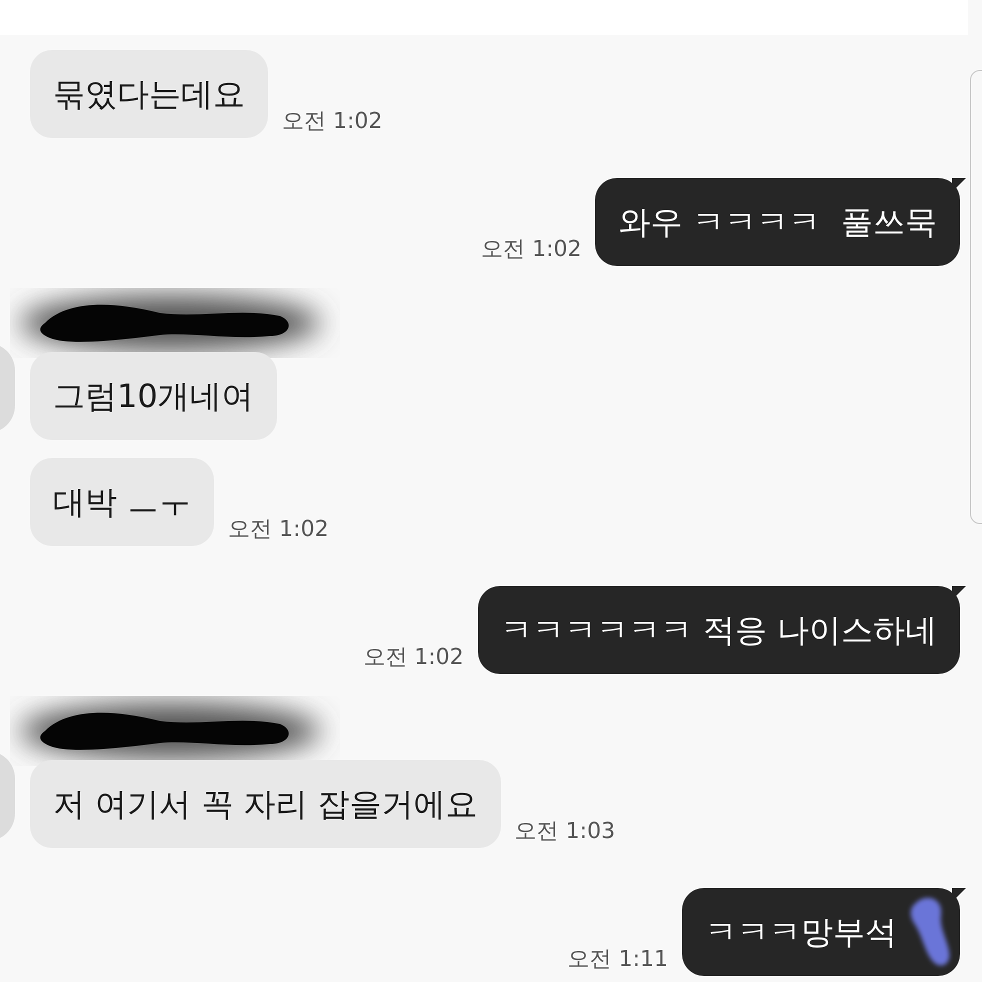 This screenshot has height=982, width=982. I want to click on message-bubble: 그럼10개네여, so click(153, 396).